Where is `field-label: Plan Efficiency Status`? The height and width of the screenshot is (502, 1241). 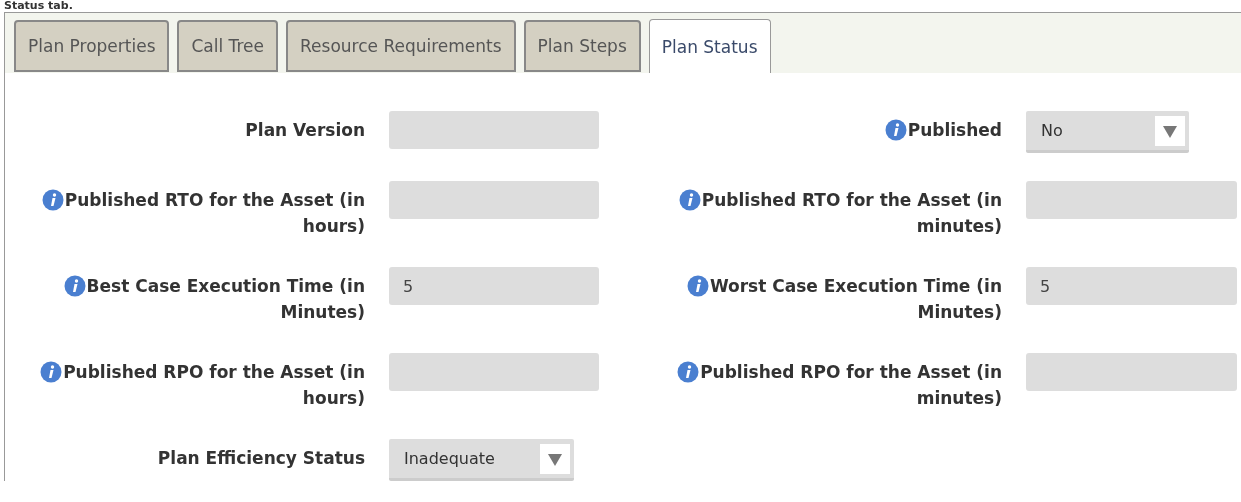 field-label: Plan Efficiency Status is located at coordinates (260, 458).